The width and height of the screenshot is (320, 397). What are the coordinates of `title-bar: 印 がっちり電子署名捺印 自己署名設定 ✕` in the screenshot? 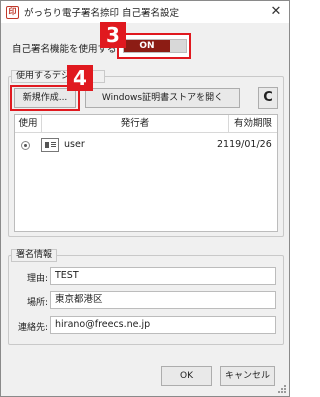 It's located at (145, 12).